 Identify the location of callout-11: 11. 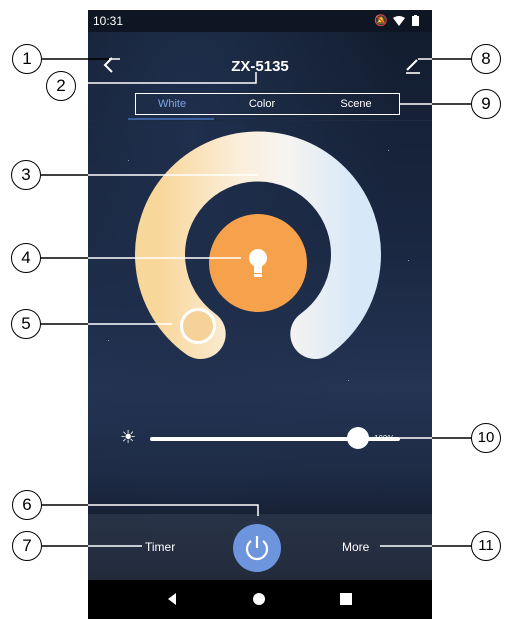
(486, 546).